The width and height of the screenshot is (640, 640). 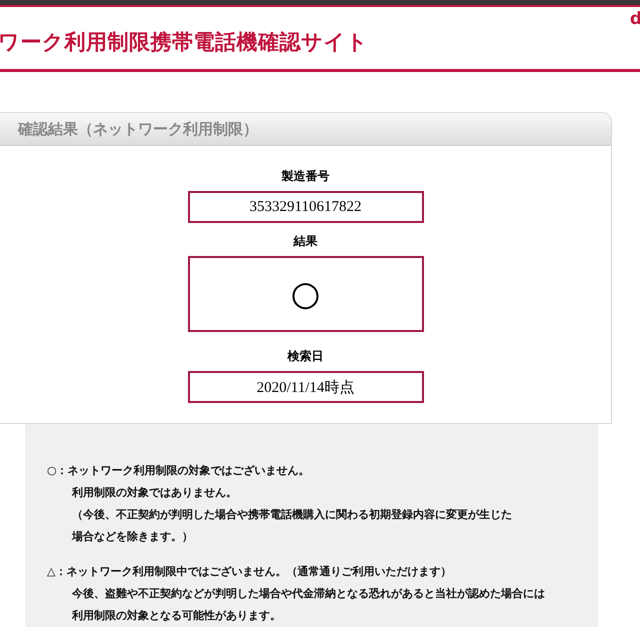 I want to click on note-text: 今後、盗難や不正契約などが判明した場合や代金滞納となる恐れがあると当社が認めた場合には, so click(x=308, y=594).